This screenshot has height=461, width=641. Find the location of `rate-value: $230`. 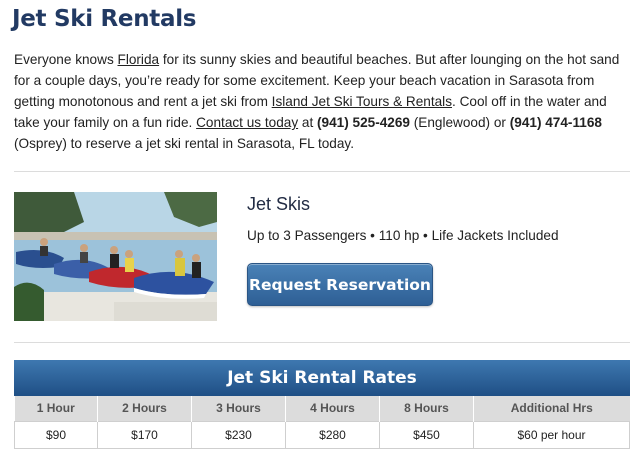

rate-value: $230 is located at coordinates (238, 434).